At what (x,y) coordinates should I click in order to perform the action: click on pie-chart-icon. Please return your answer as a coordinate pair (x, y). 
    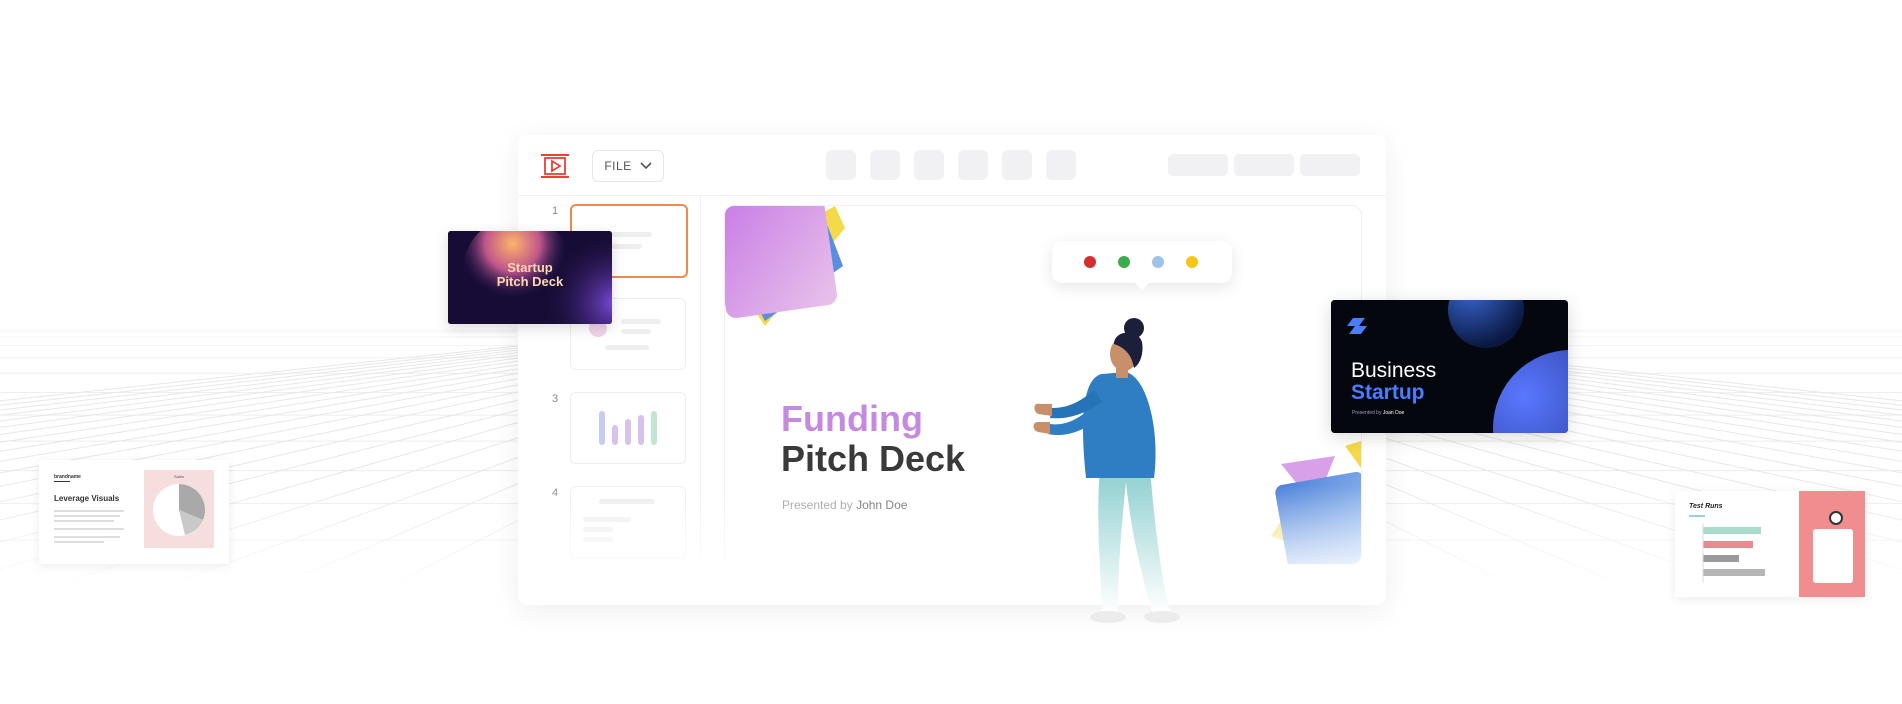
    Looking at the image, I should click on (179, 510).